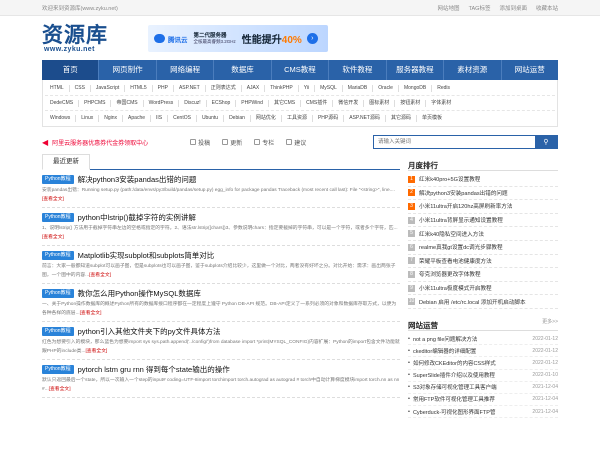 This screenshot has height=450, width=600. Describe the element at coordinates (200, 142) in the screenshot. I see `submit-button: 投稿` at that location.